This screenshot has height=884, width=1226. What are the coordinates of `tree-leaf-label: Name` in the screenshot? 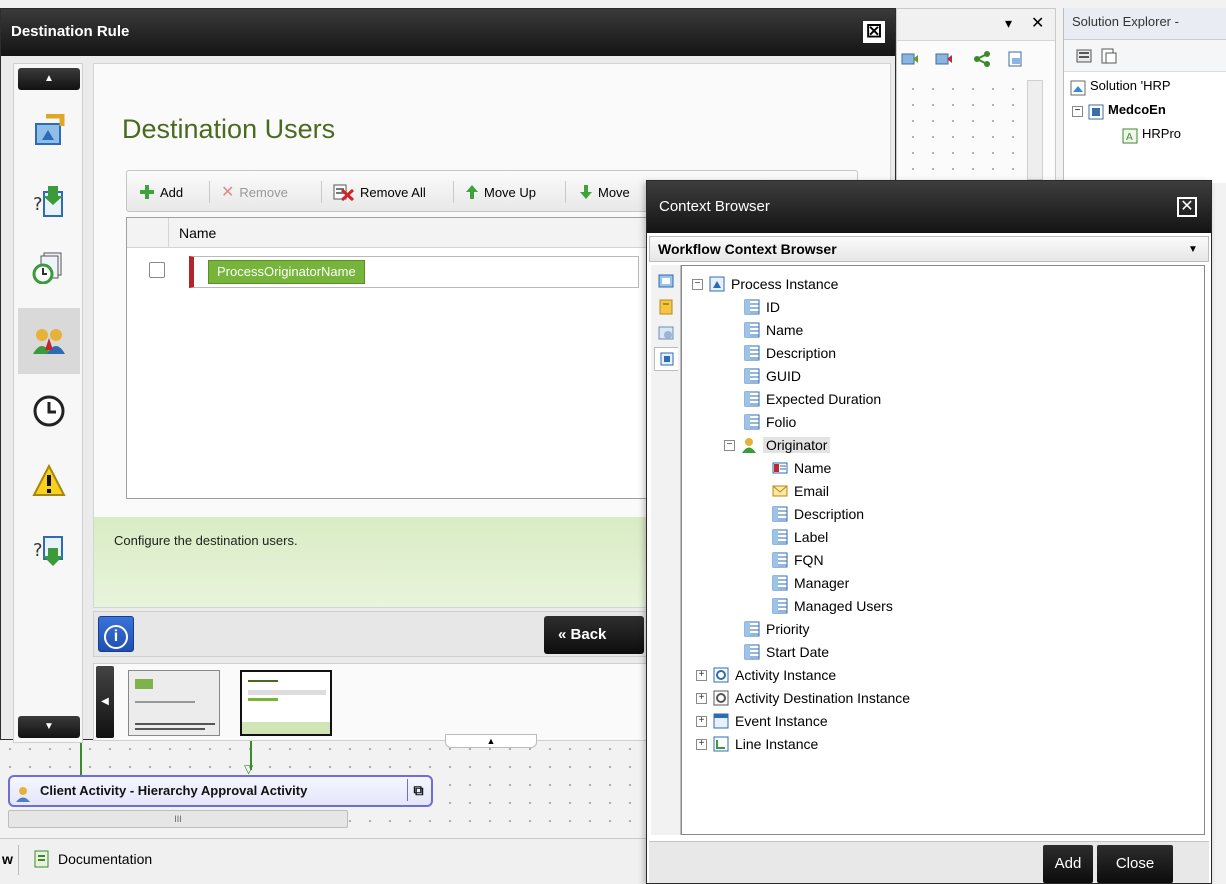 It's located at (785, 330).